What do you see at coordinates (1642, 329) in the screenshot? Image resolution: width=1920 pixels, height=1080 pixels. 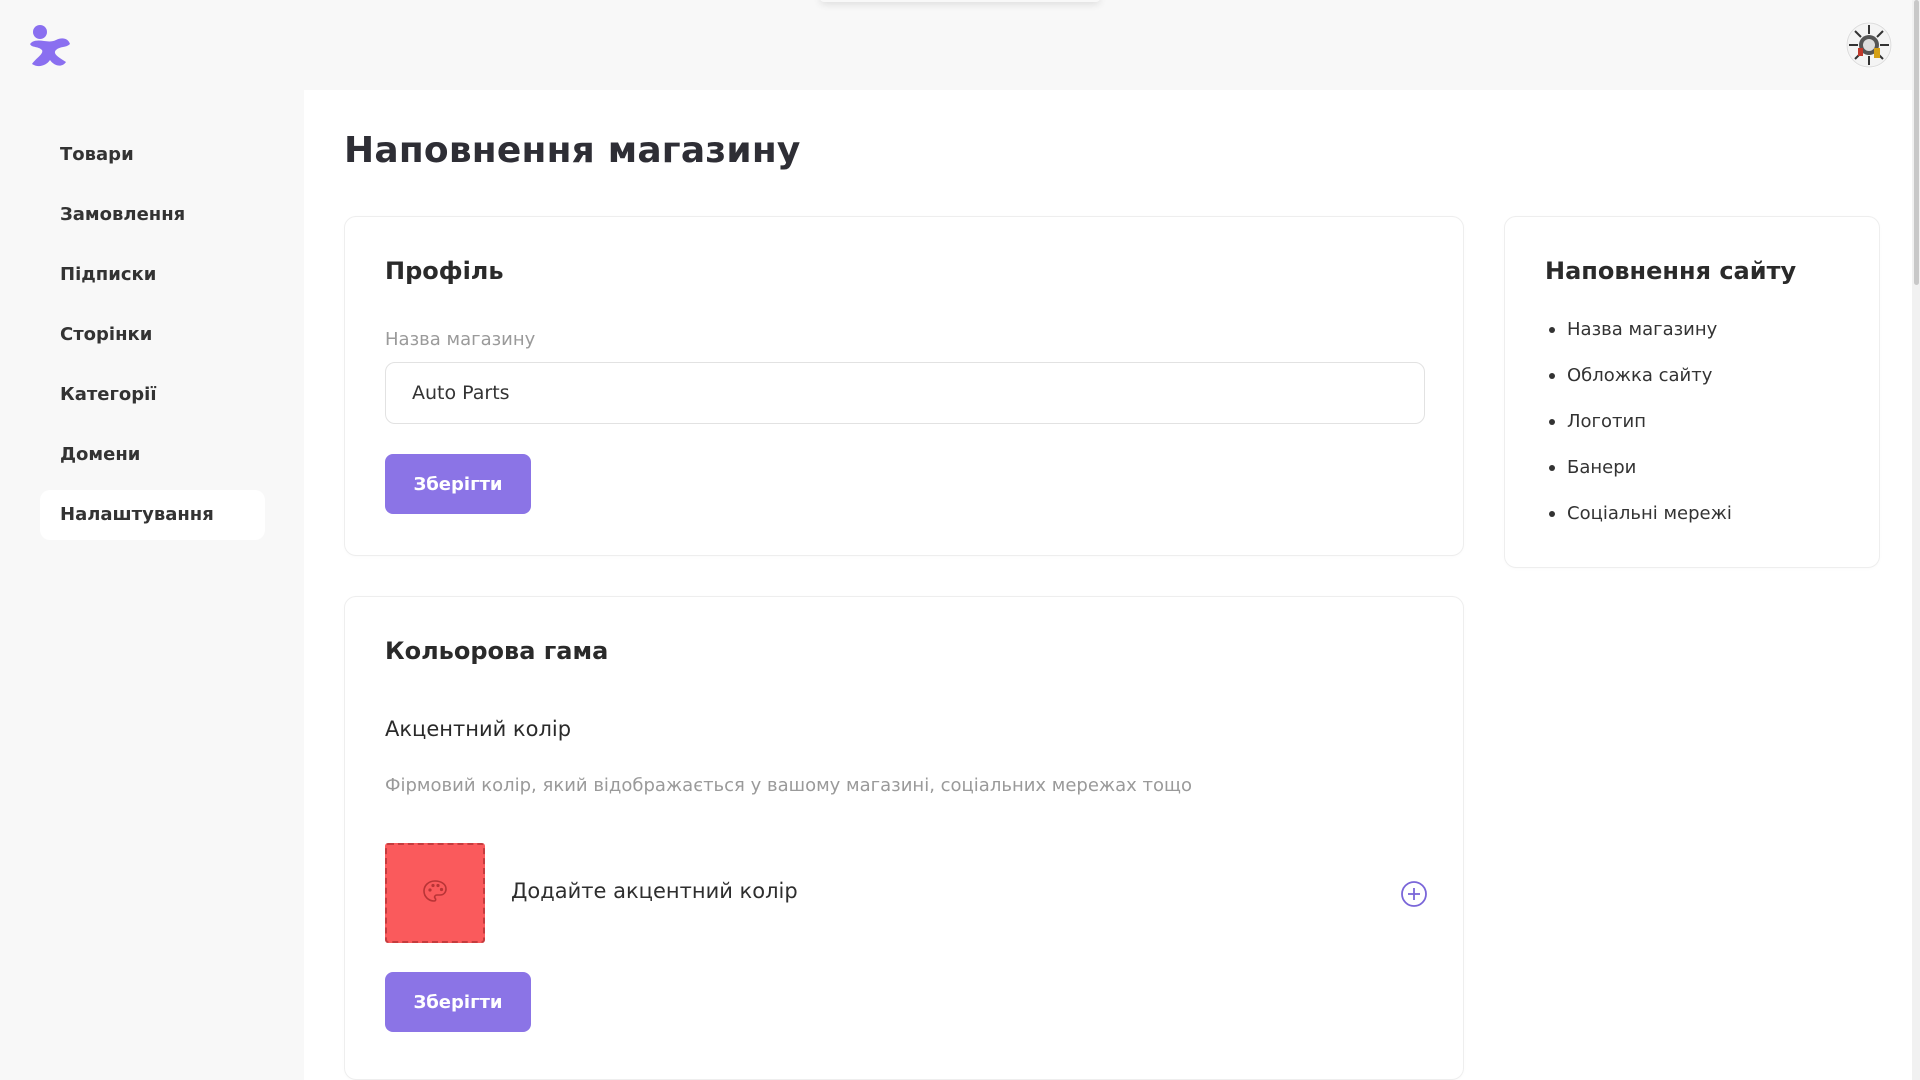 I see `list-item-label: Назва магазину` at bounding box center [1642, 329].